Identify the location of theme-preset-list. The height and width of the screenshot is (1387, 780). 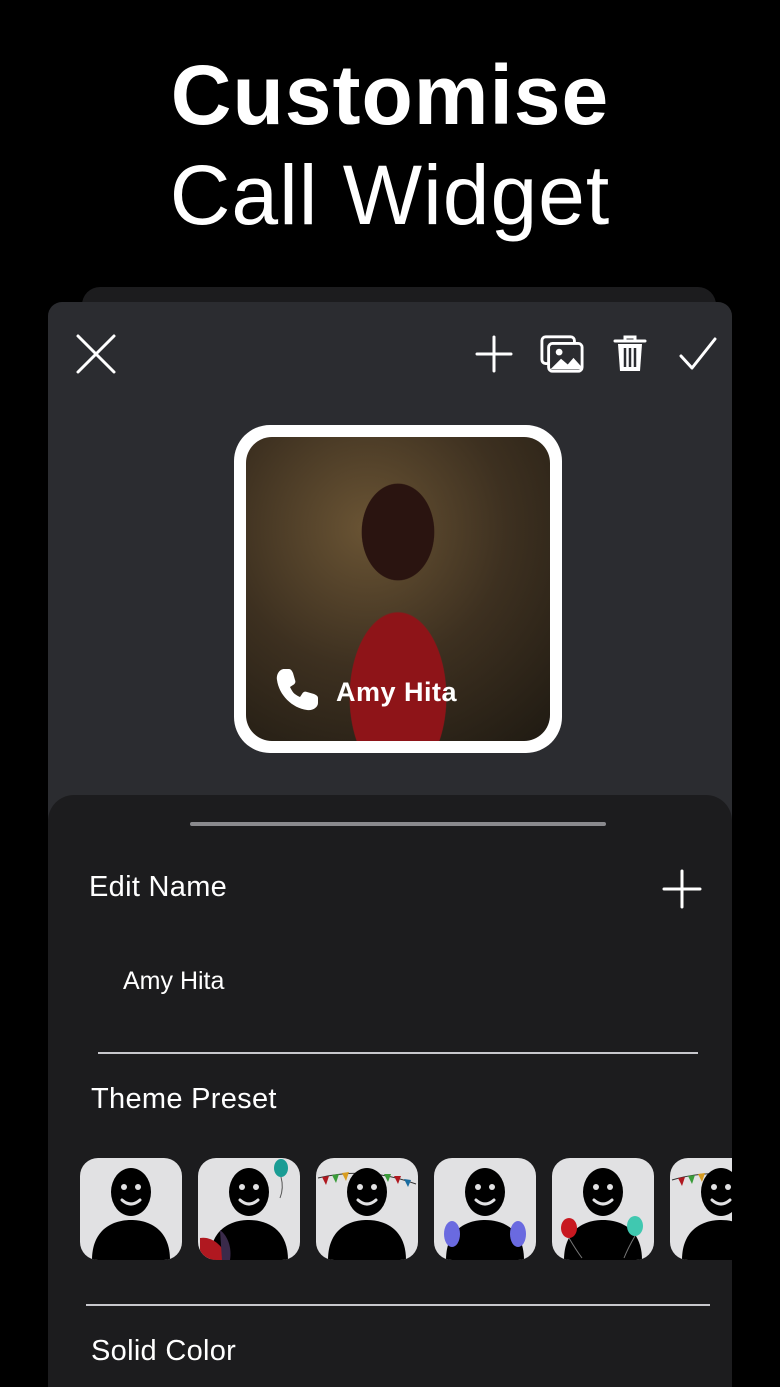
(406, 1209).